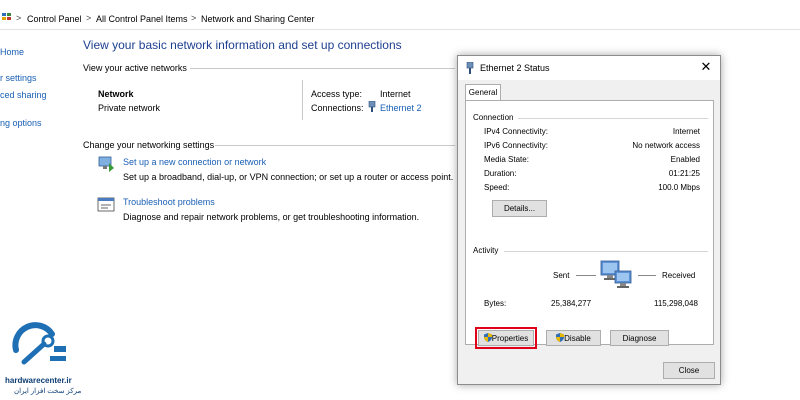 This screenshot has height=400, width=800. I want to click on access-type-value: Internet, so click(395, 94).